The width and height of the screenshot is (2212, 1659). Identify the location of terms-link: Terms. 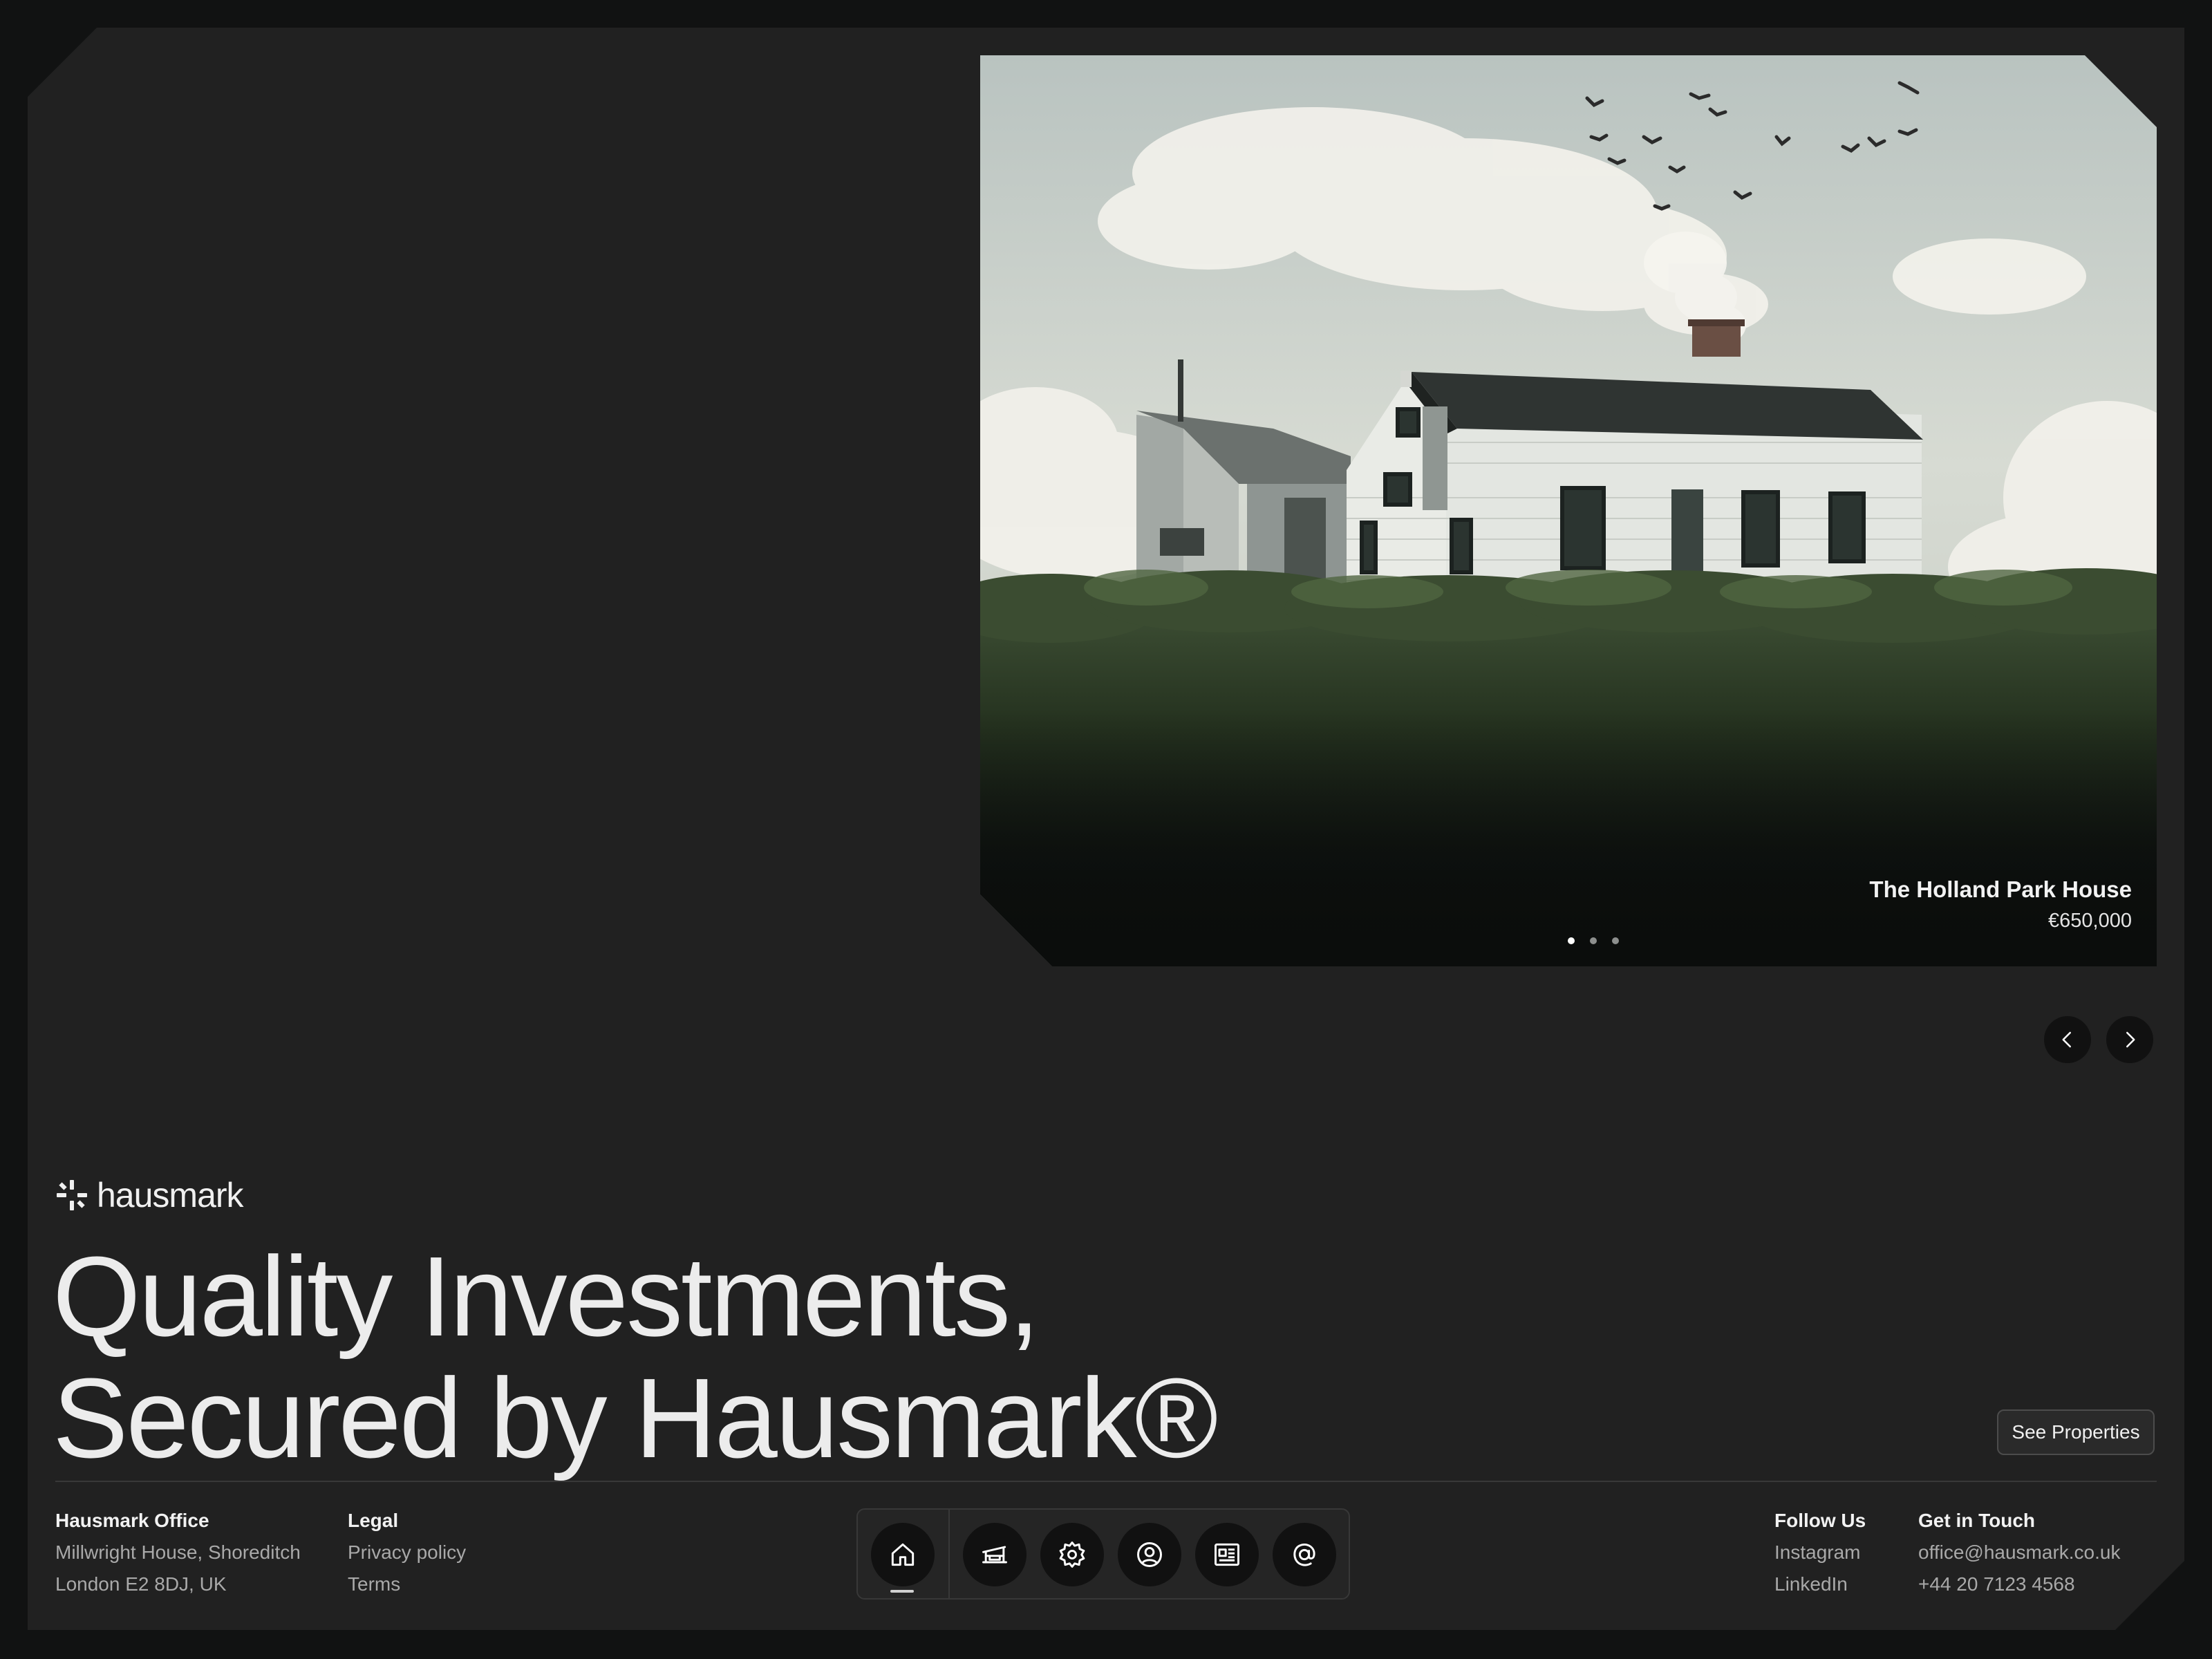
(407, 1589).